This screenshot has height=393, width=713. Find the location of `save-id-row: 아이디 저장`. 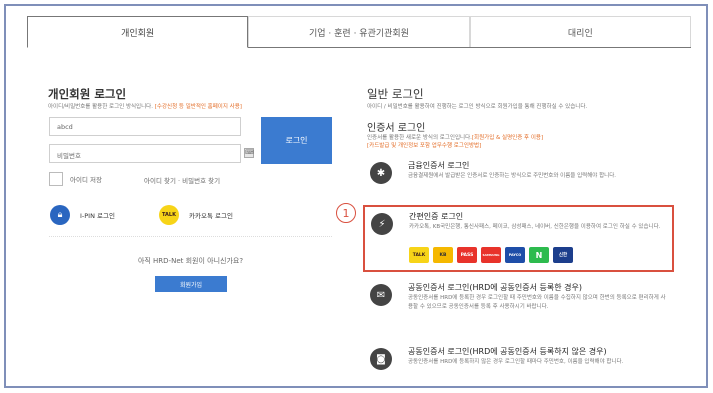

save-id-row: 아이디 저장 is located at coordinates (75, 179).